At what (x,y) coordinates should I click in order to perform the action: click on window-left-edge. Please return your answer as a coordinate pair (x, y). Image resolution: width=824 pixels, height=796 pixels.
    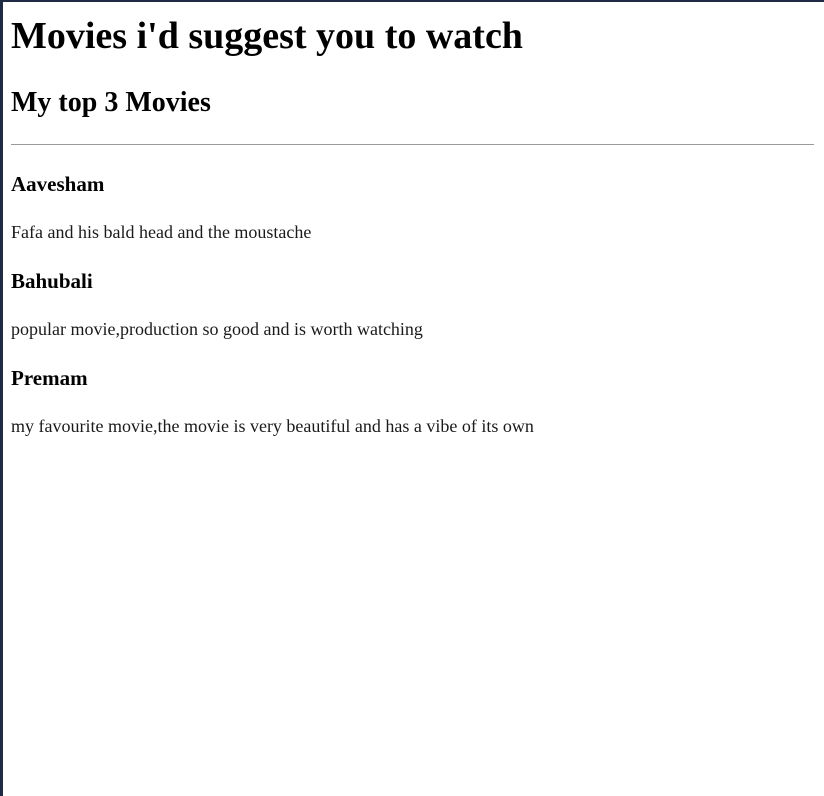
    Looking at the image, I should click on (1, 398).